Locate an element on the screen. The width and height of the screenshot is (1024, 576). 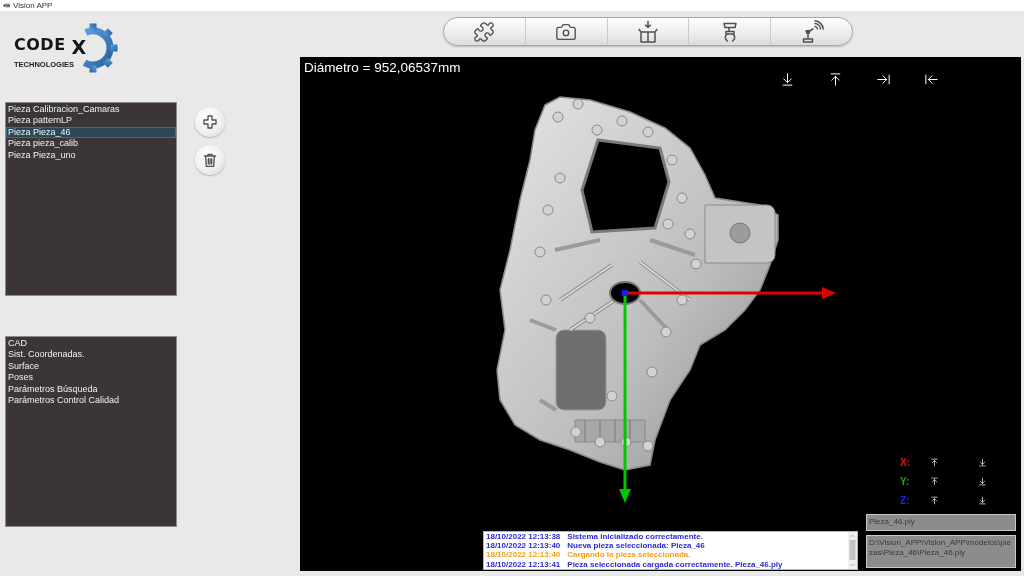
sections-list-item: Parámetros Búsqueda is located at coordinates (91, 389).